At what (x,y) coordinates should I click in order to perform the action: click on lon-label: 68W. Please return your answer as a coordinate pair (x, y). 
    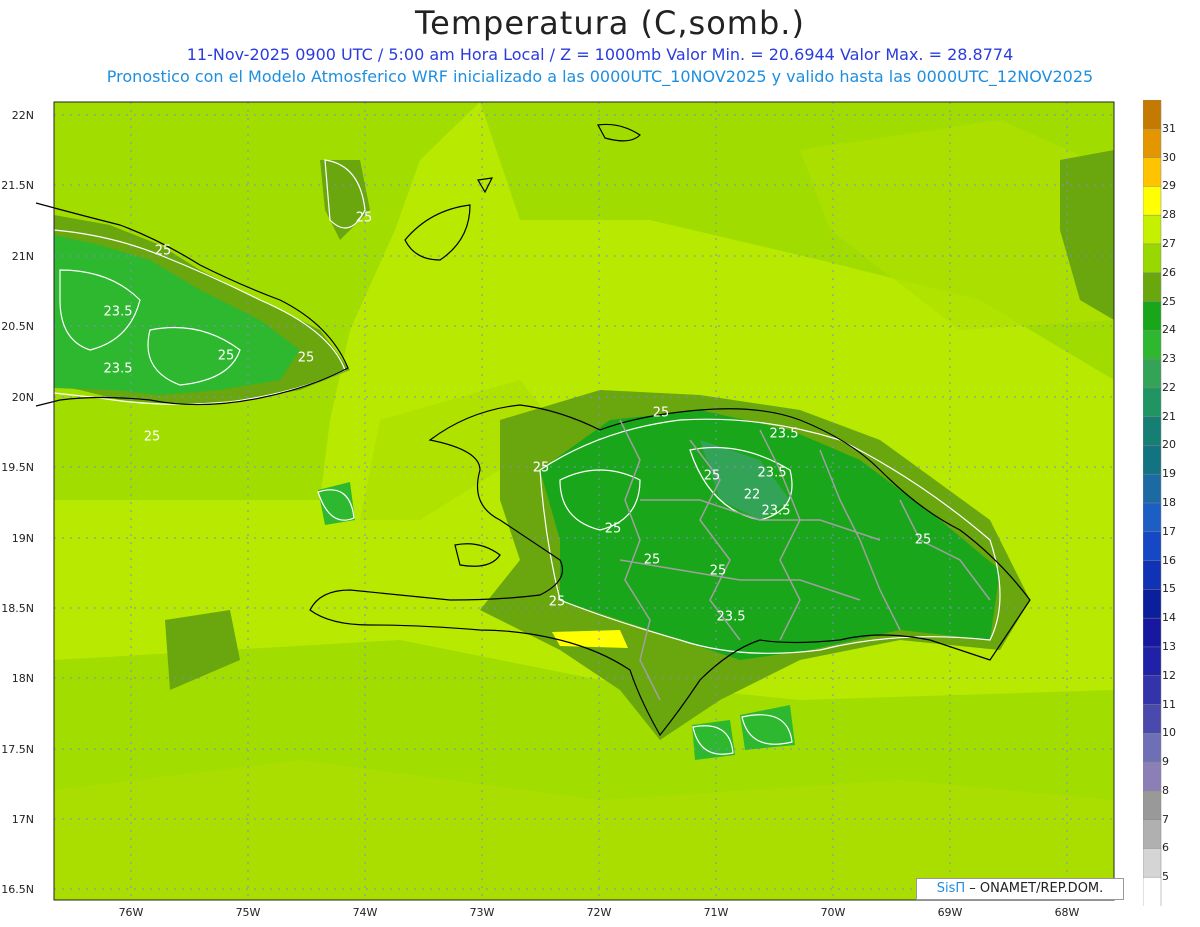
    Looking at the image, I should click on (1067, 912).